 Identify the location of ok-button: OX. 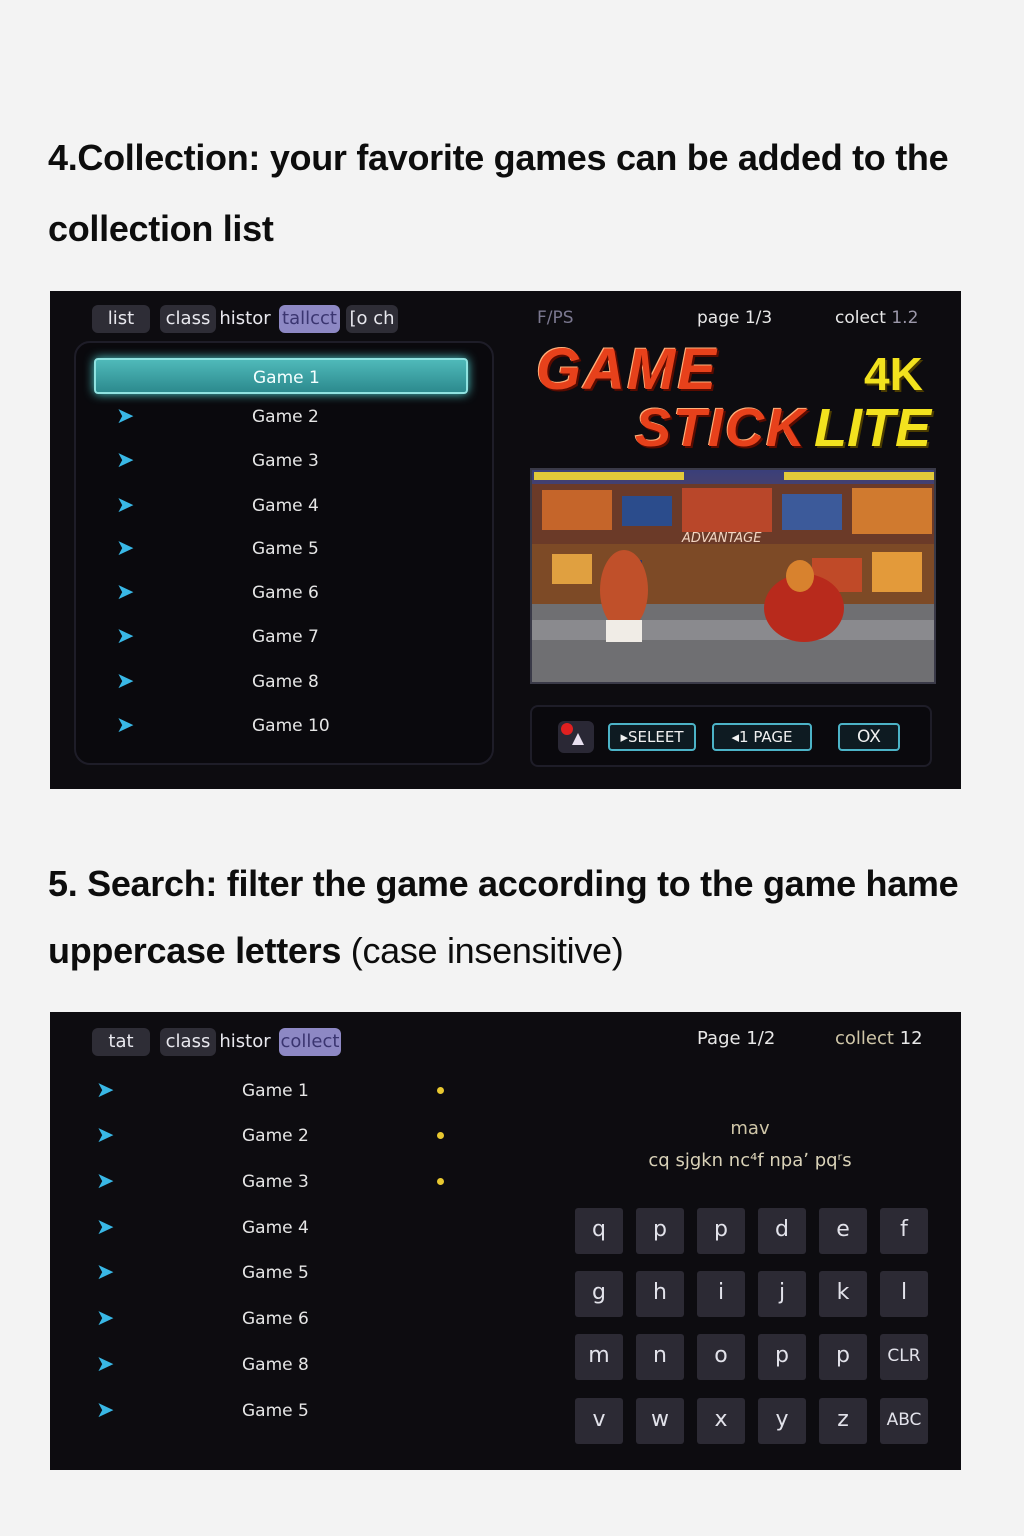
(869, 737).